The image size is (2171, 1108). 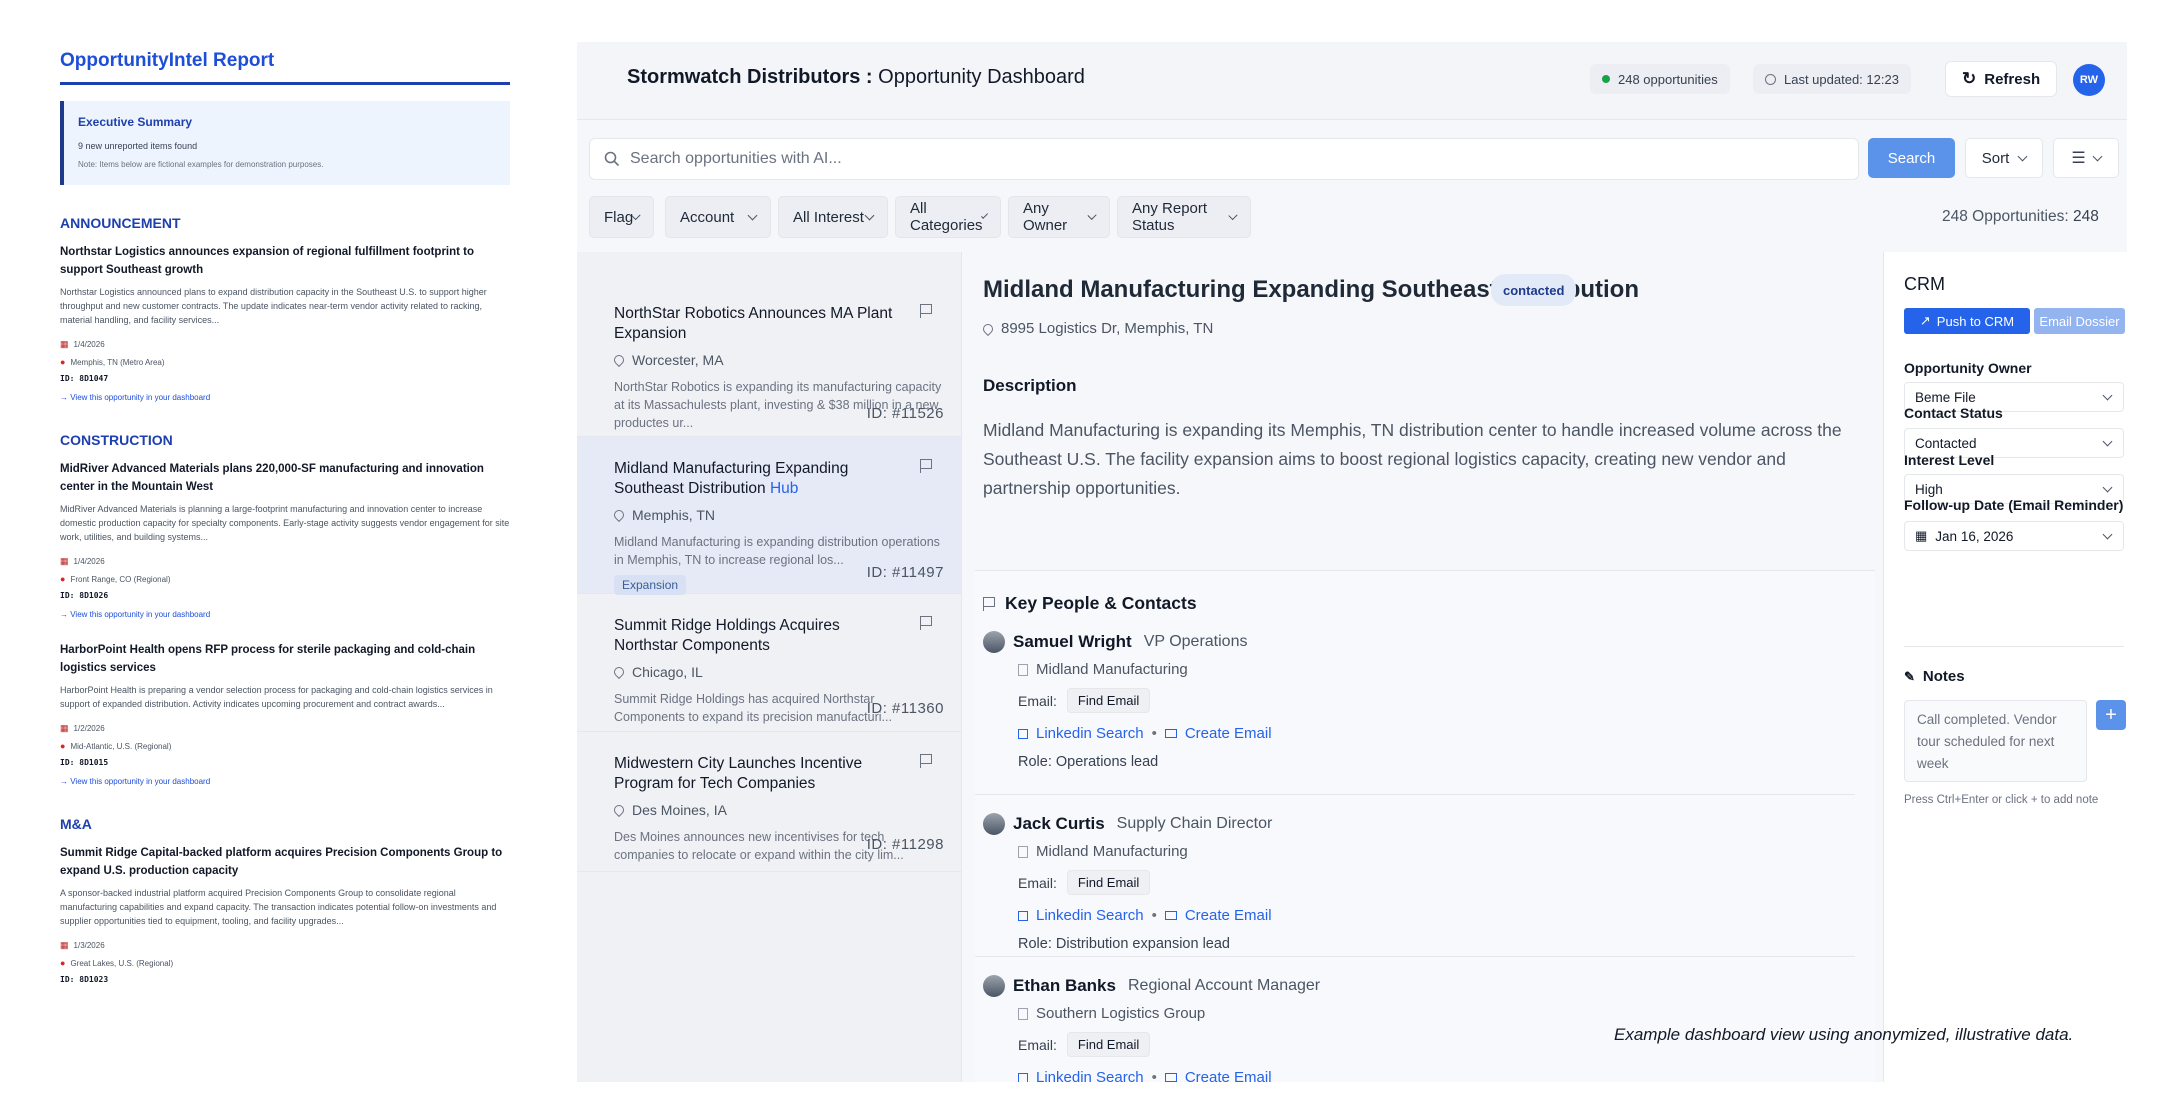 I want to click on contact-role: Role: Operations lead, so click(x=1088, y=762).